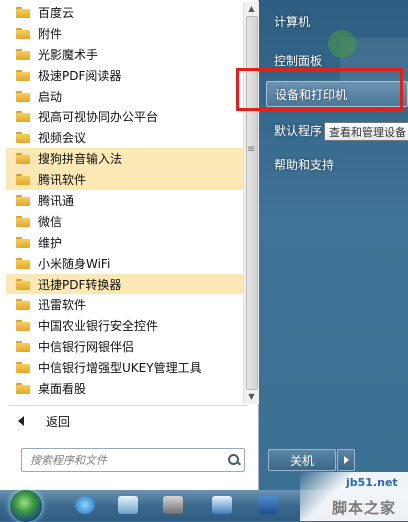 This screenshot has height=522, width=408. I want to click on program-folder-item: 启动, so click(124, 96).